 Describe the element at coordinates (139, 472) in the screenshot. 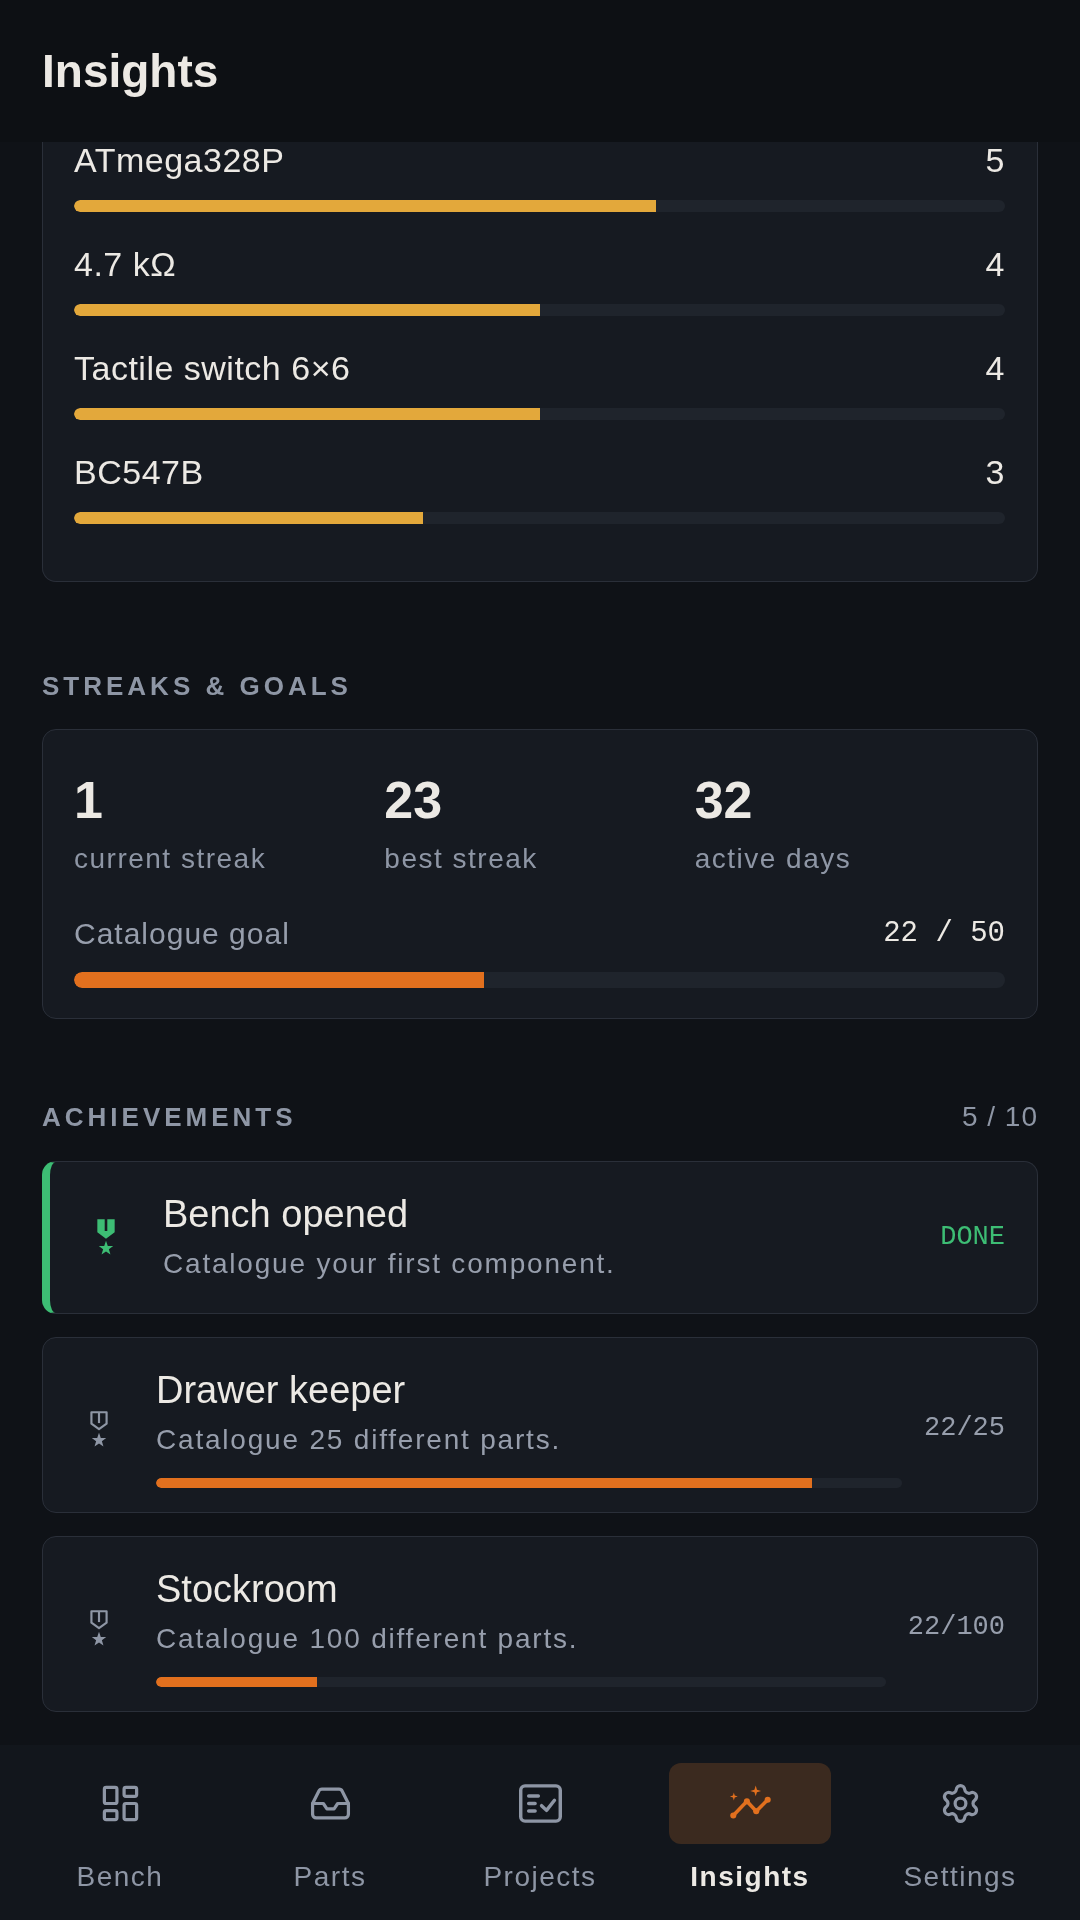

I see `part-name: BC547B` at that location.